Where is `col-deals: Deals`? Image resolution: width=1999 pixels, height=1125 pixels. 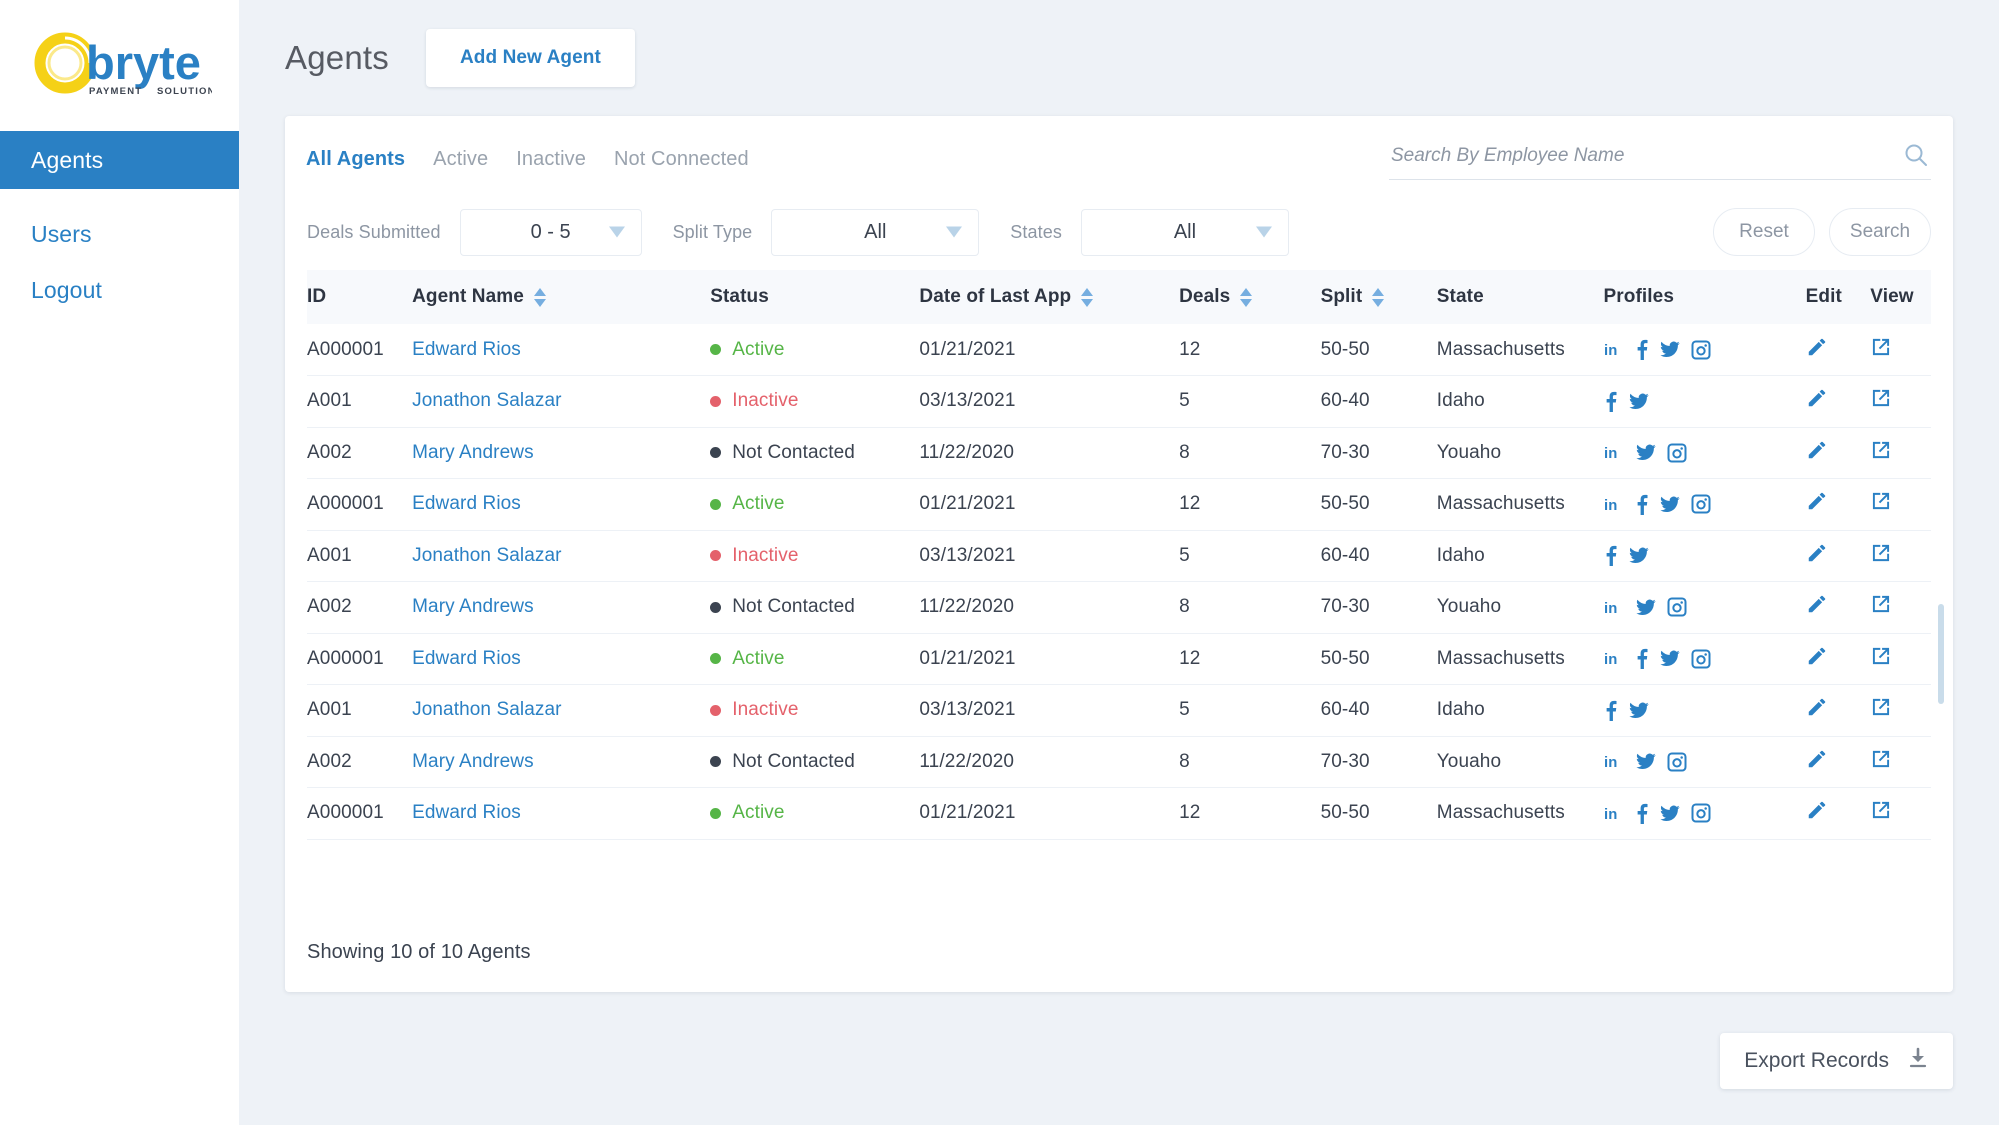
col-deals: Deals is located at coordinates (1249, 297).